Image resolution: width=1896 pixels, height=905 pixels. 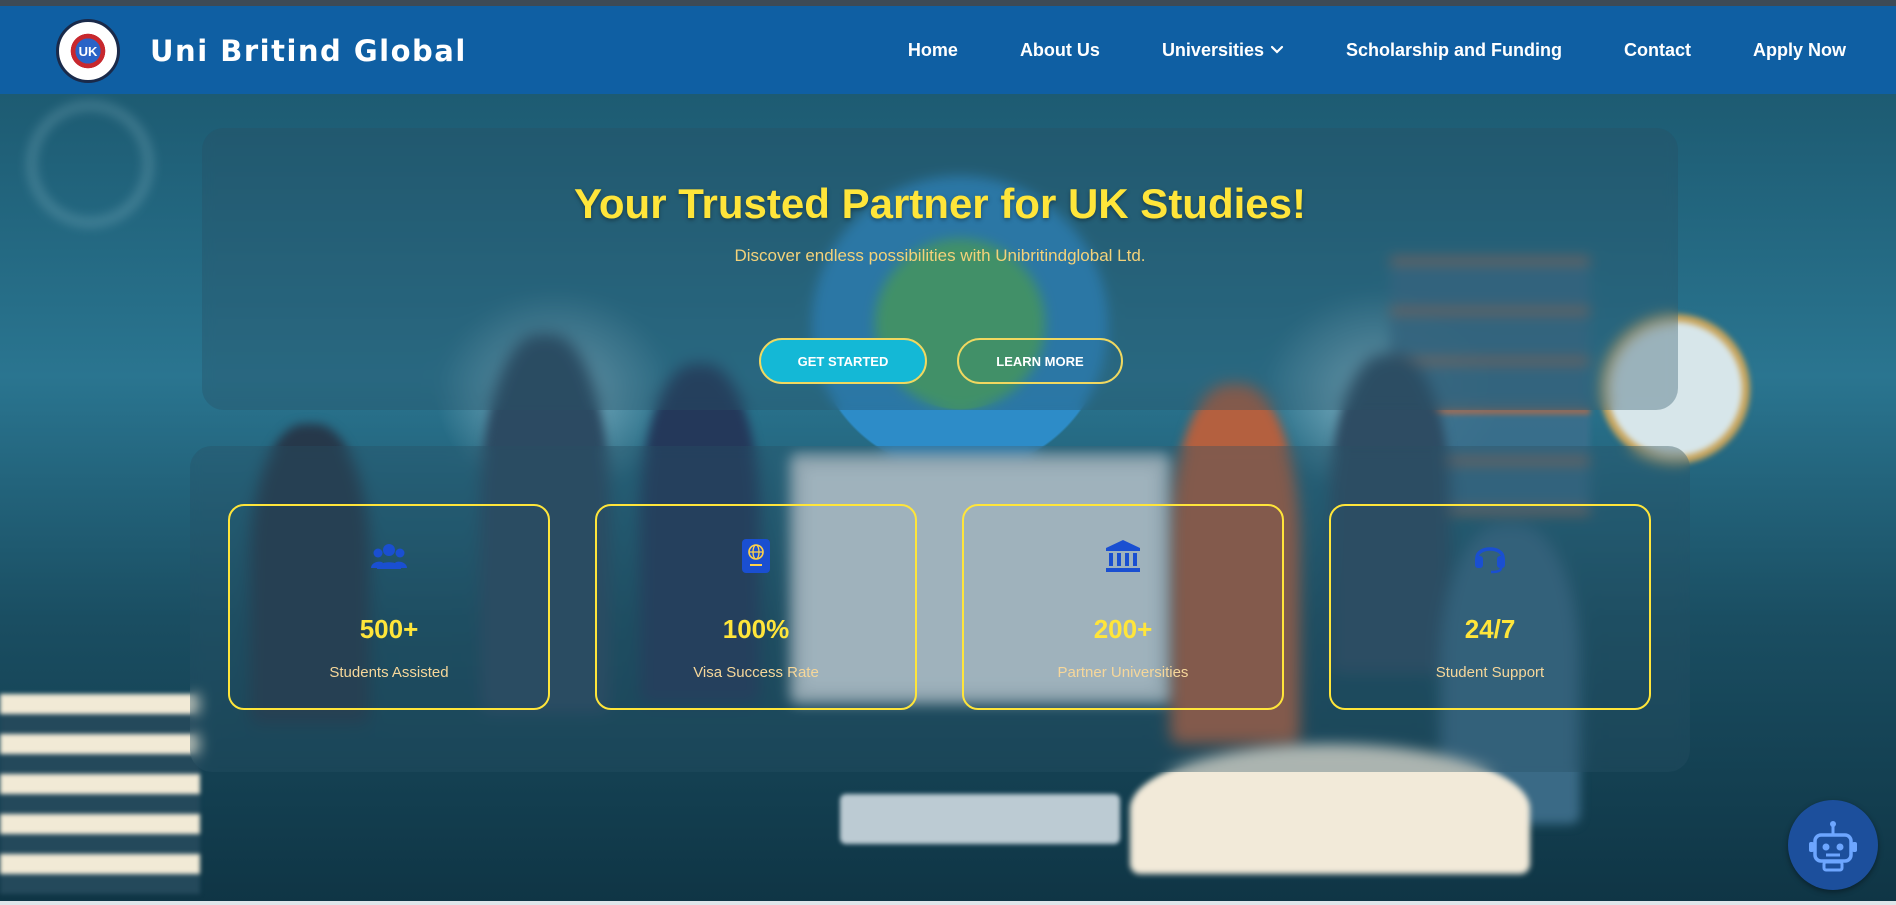 What do you see at coordinates (1657, 50) in the screenshot?
I see `nav-contact: Contact` at bounding box center [1657, 50].